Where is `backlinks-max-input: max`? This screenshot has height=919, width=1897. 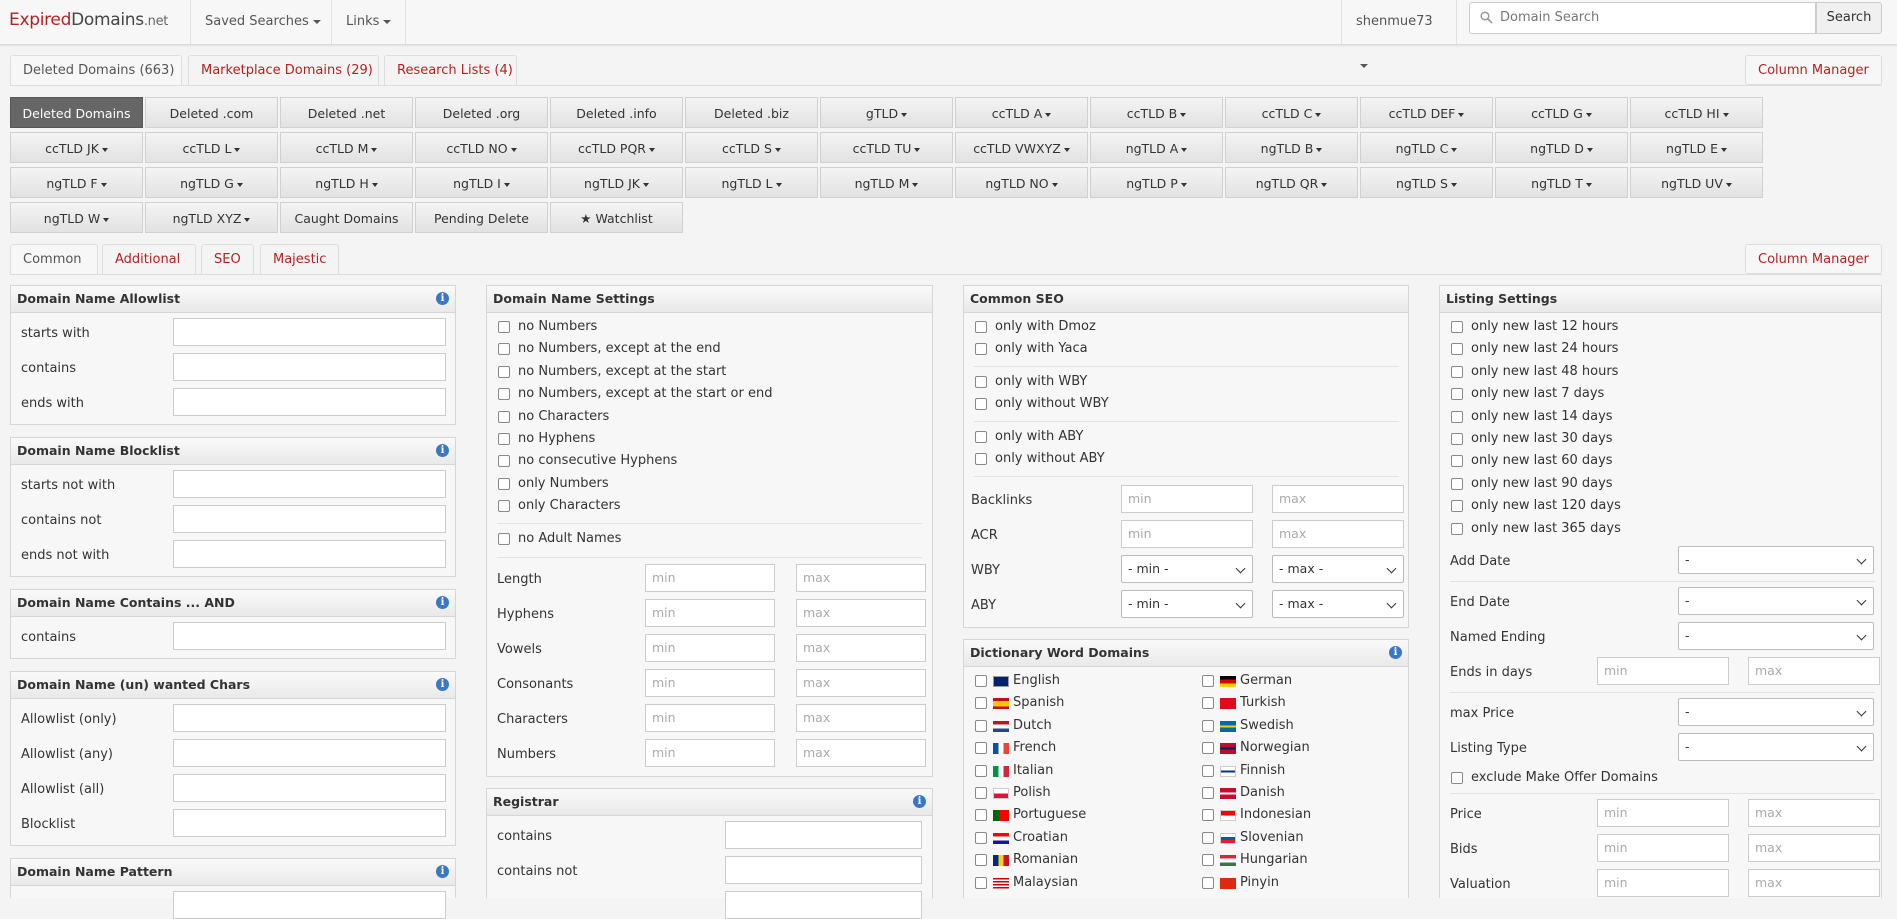 backlinks-max-input: max is located at coordinates (1338, 499).